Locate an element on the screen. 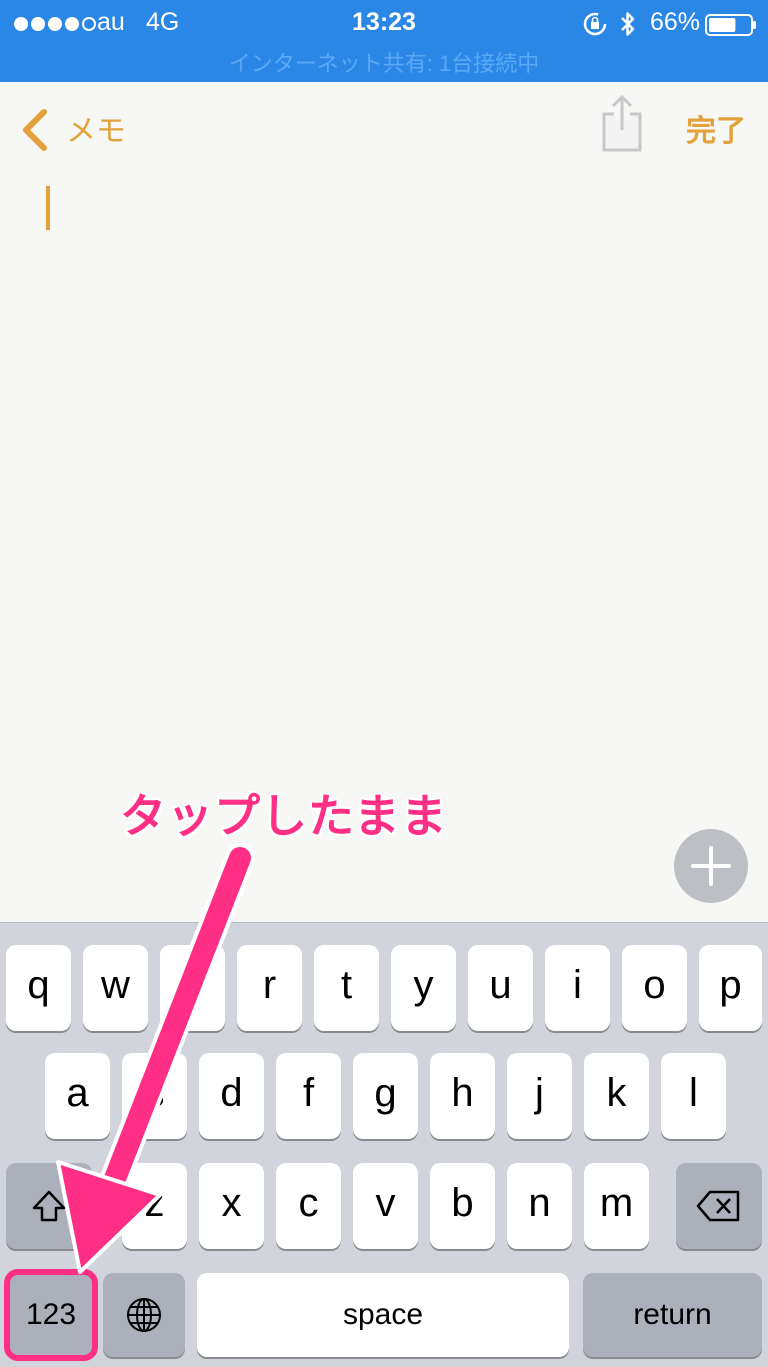 This screenshot has height=1367, width=768. battery-icon is located at coordinates (730, 25).